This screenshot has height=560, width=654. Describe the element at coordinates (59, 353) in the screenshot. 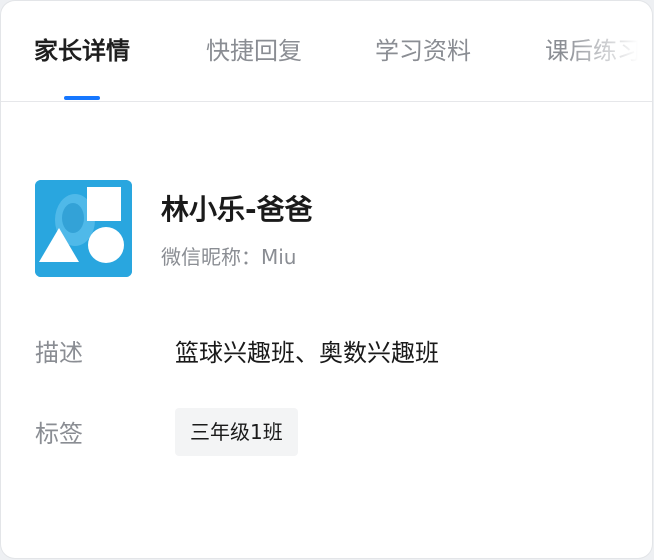

I see `description-label: 描述` at that location.